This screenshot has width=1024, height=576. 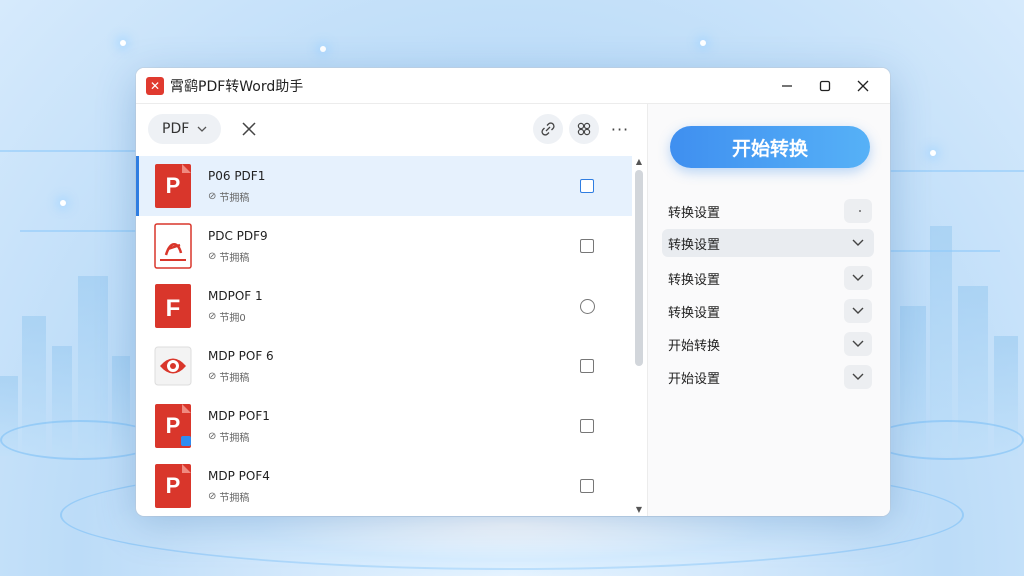 What do you see at coordinates (174, 366) in the screenshot?
I see `pdf-eye-icon` at bounding box center [174, 366].